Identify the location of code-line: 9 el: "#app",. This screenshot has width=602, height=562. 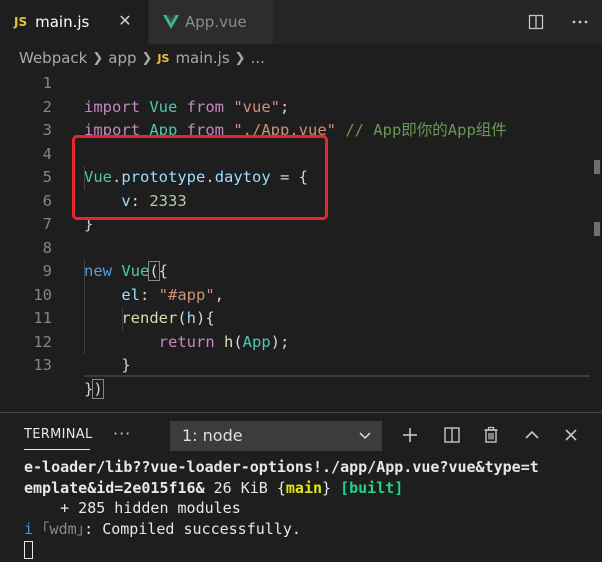
(295, 282).